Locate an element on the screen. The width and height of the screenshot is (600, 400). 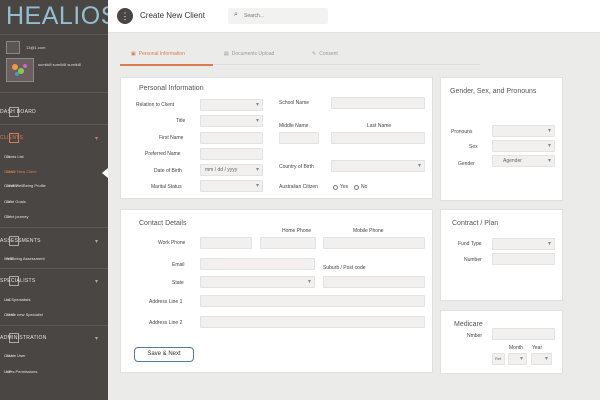
sidebar-item-users-permissions: UP Users Permissions is located at coordinates (54, 371).